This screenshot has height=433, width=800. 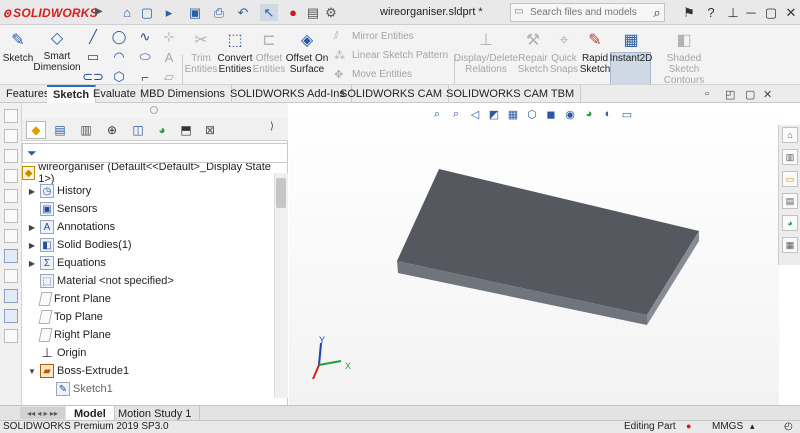 I want to click on solidworks-logo: ꙩ SOLIDWORKS, so click(x=50, y=13).